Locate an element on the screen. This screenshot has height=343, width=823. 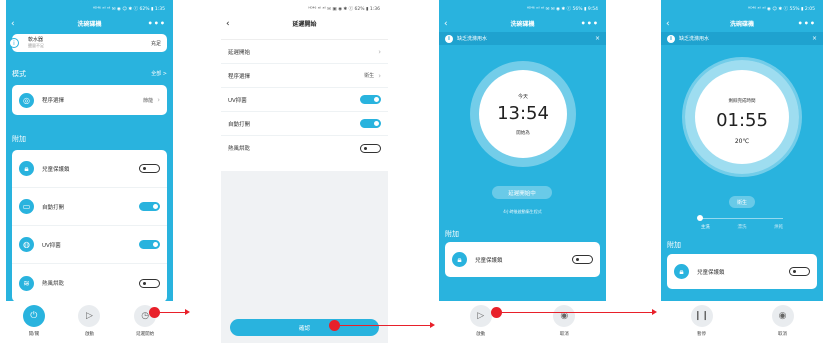
program-row: ◎ 程序選擇 節能 › is located at coordinates (89, 100).